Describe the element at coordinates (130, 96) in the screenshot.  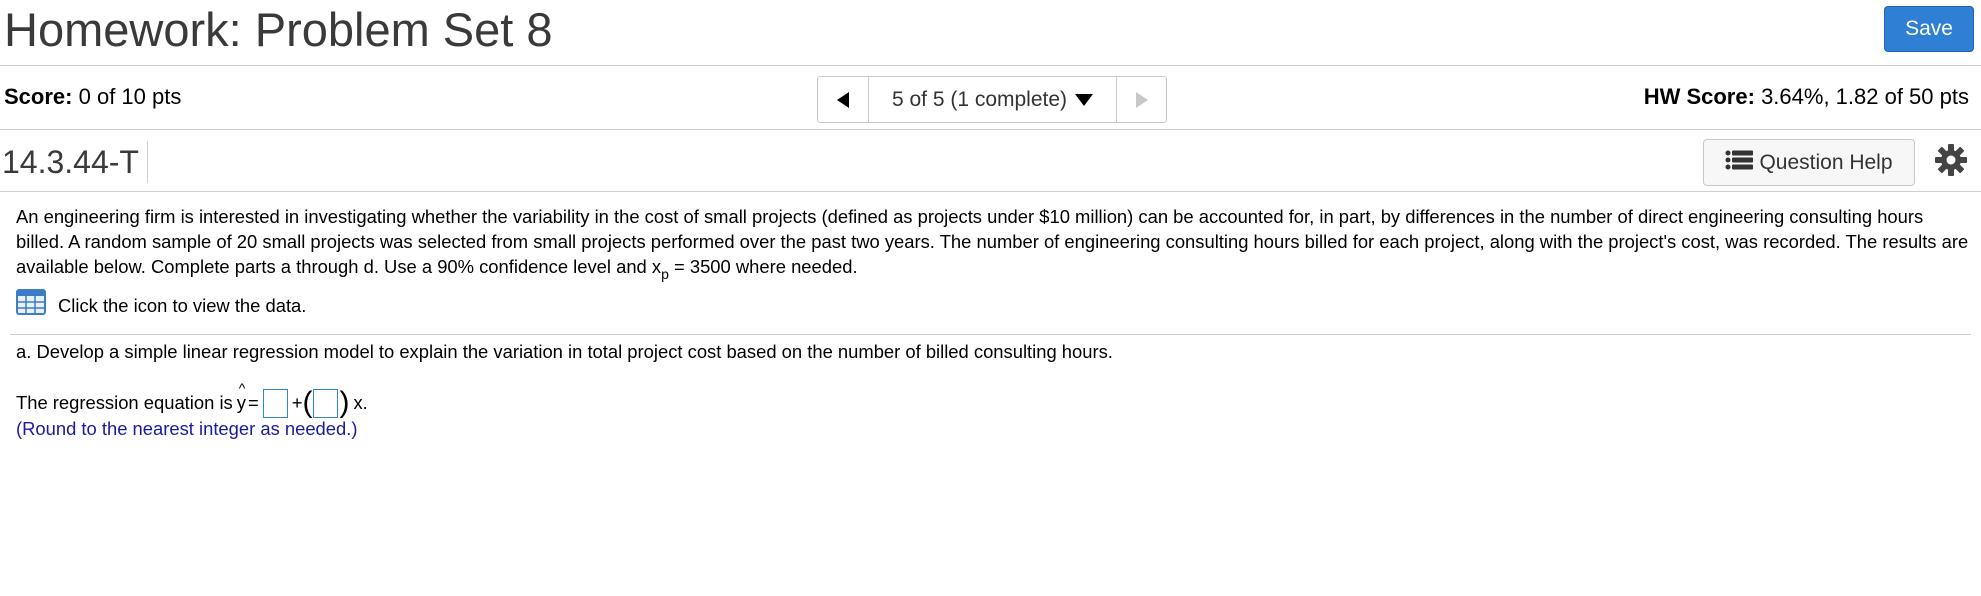
I see `score-value: 0 of 10 pts` at that location.